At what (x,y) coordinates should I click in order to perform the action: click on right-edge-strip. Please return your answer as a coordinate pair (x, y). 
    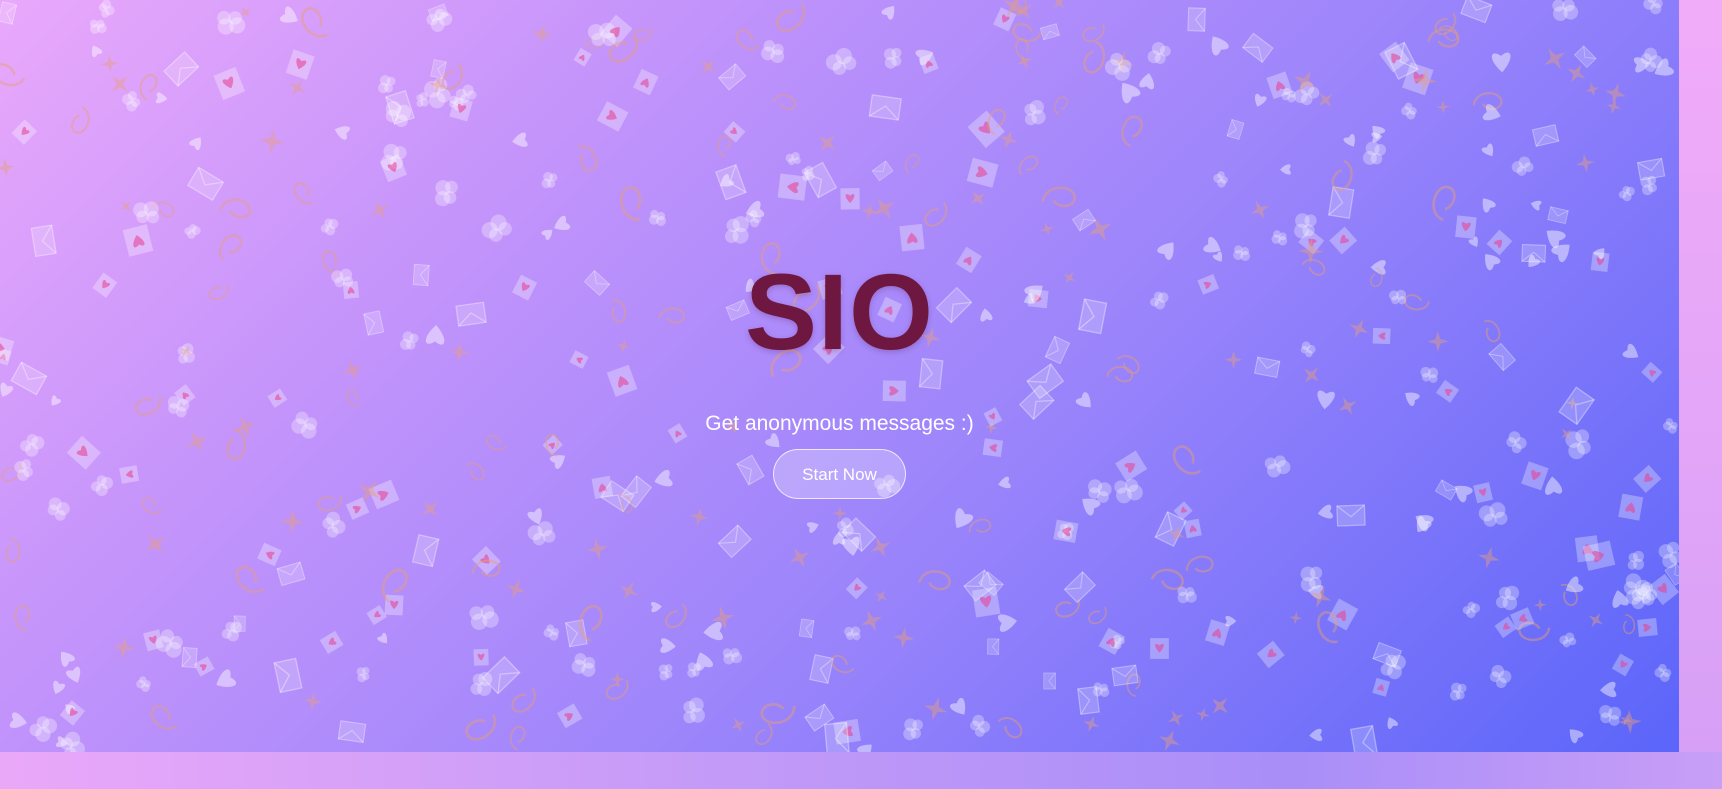
    Looking at the image, I should click on (1700, 394).